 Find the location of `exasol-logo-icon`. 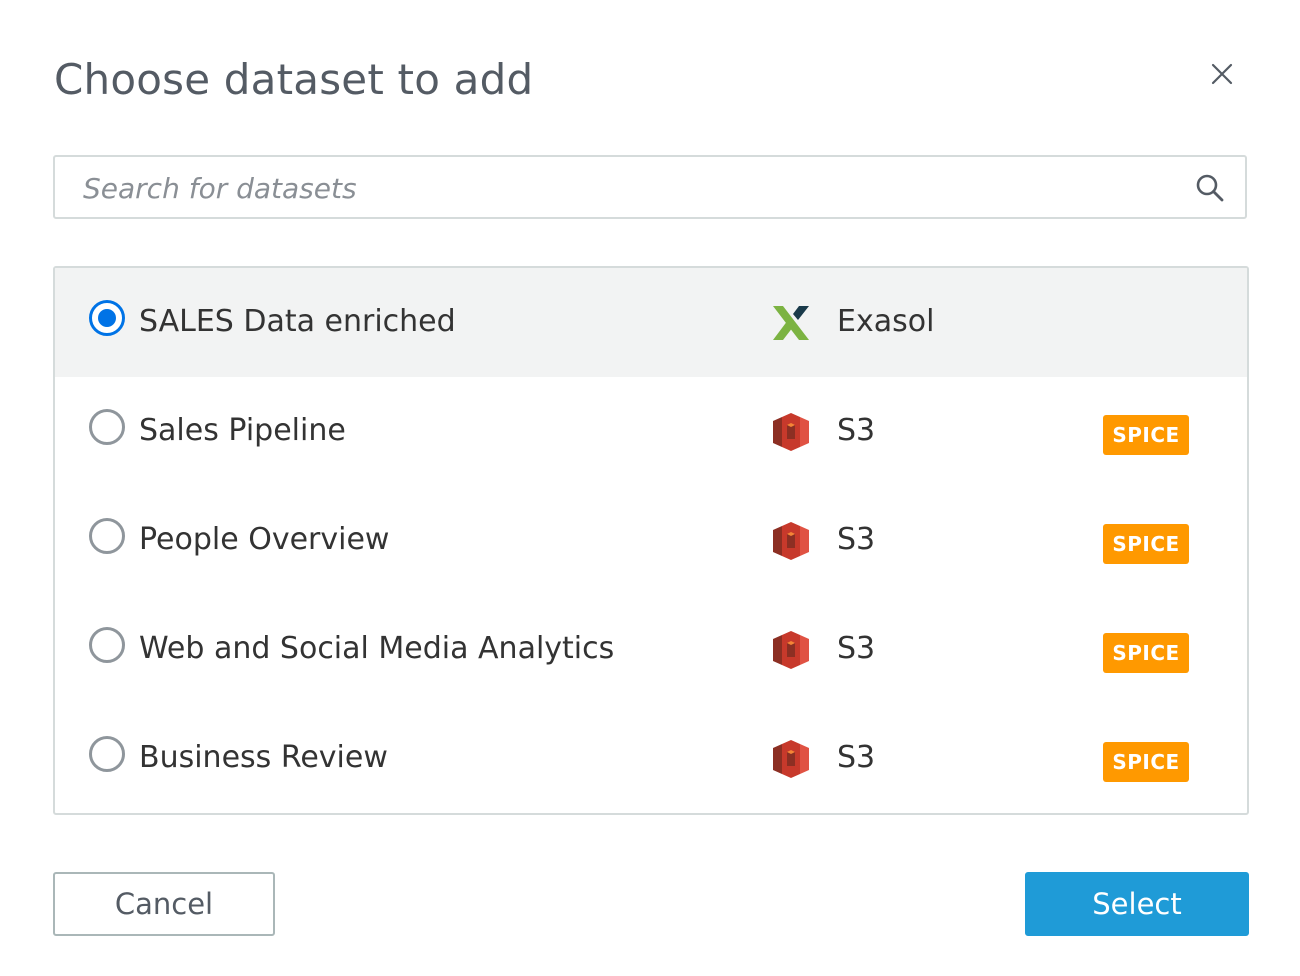

exasol-logo-icon is located at coordinates (791, 323).